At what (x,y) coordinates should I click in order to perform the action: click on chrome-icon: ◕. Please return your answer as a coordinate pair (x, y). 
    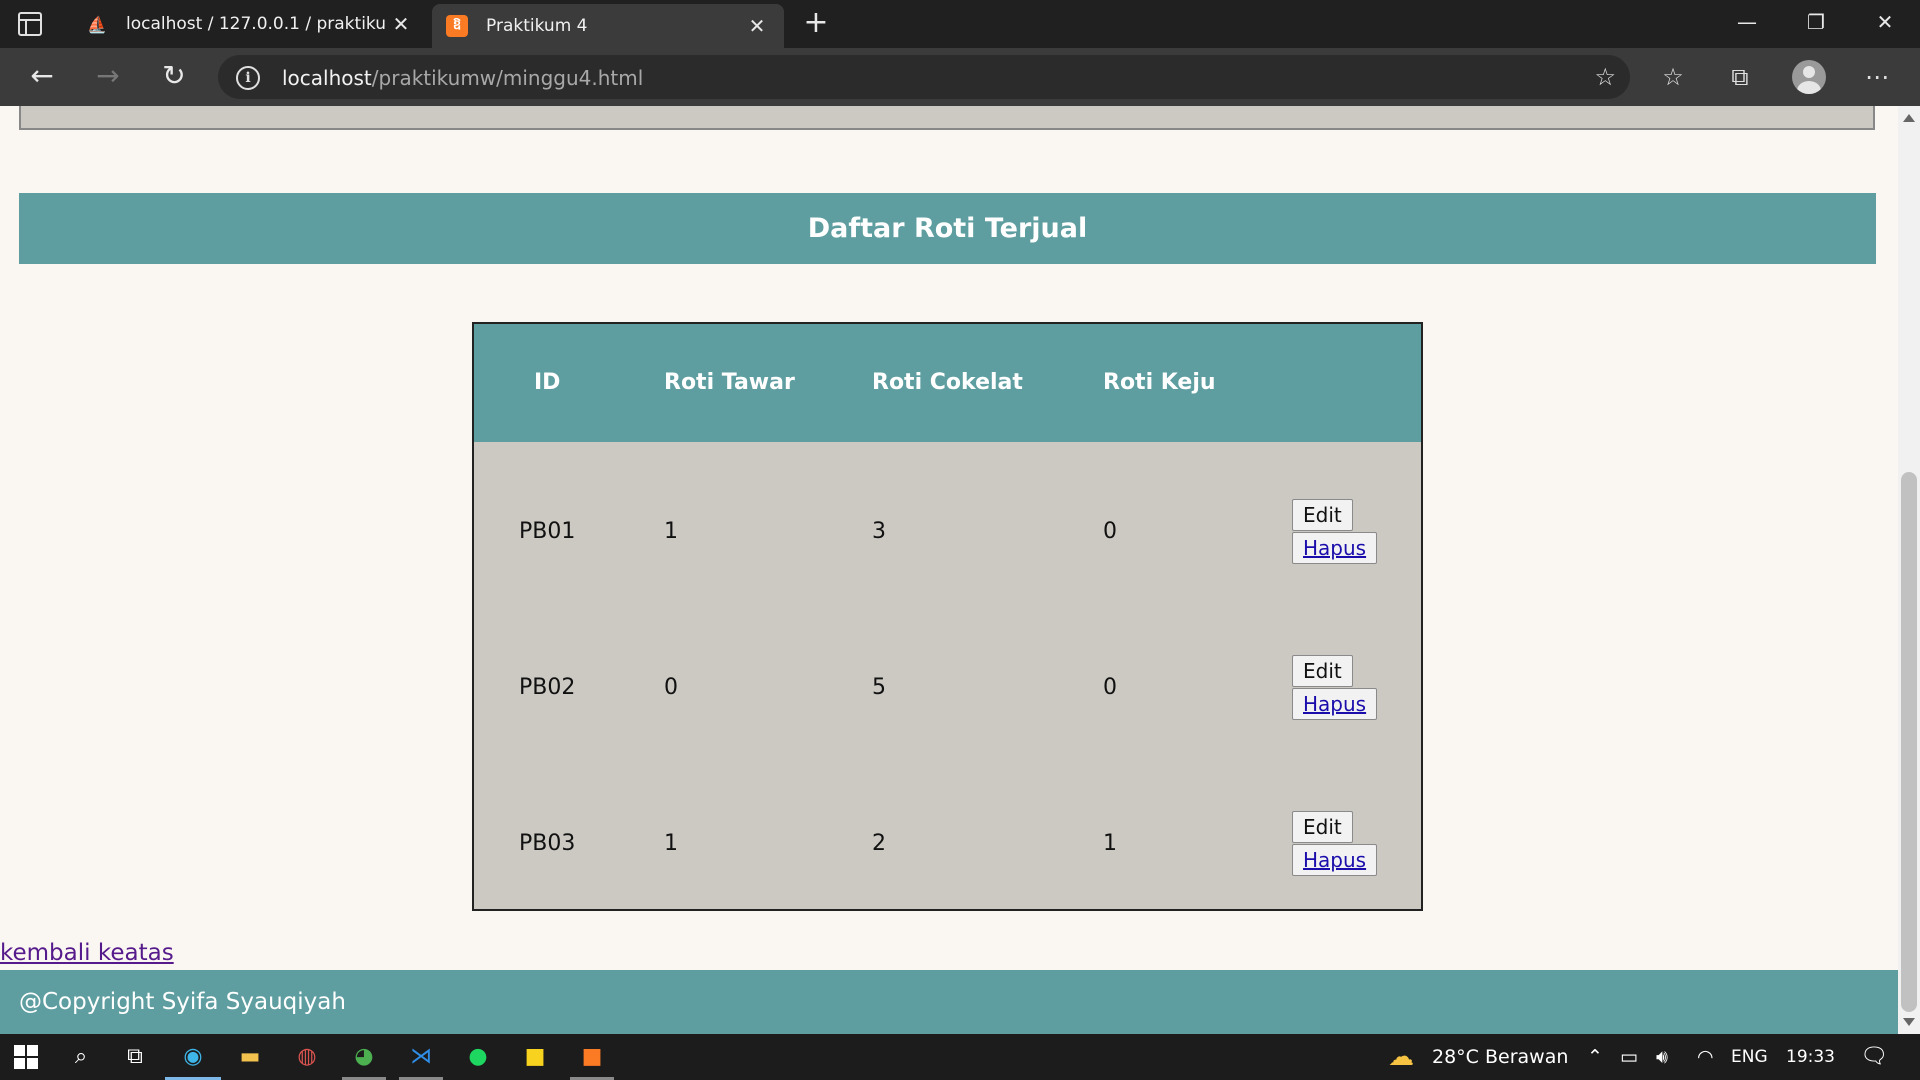
    Looking at the image, I should click on (364, 1059).